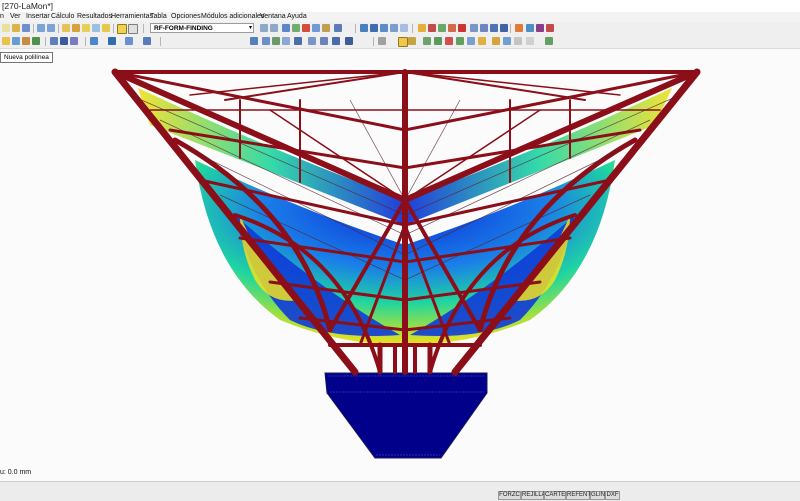 The height and width of the screenshot is (501, 800). What do you see at coordinates (6, 28) in the screenshot?
I see `new-file-icon` at bounding box center [6, 28].